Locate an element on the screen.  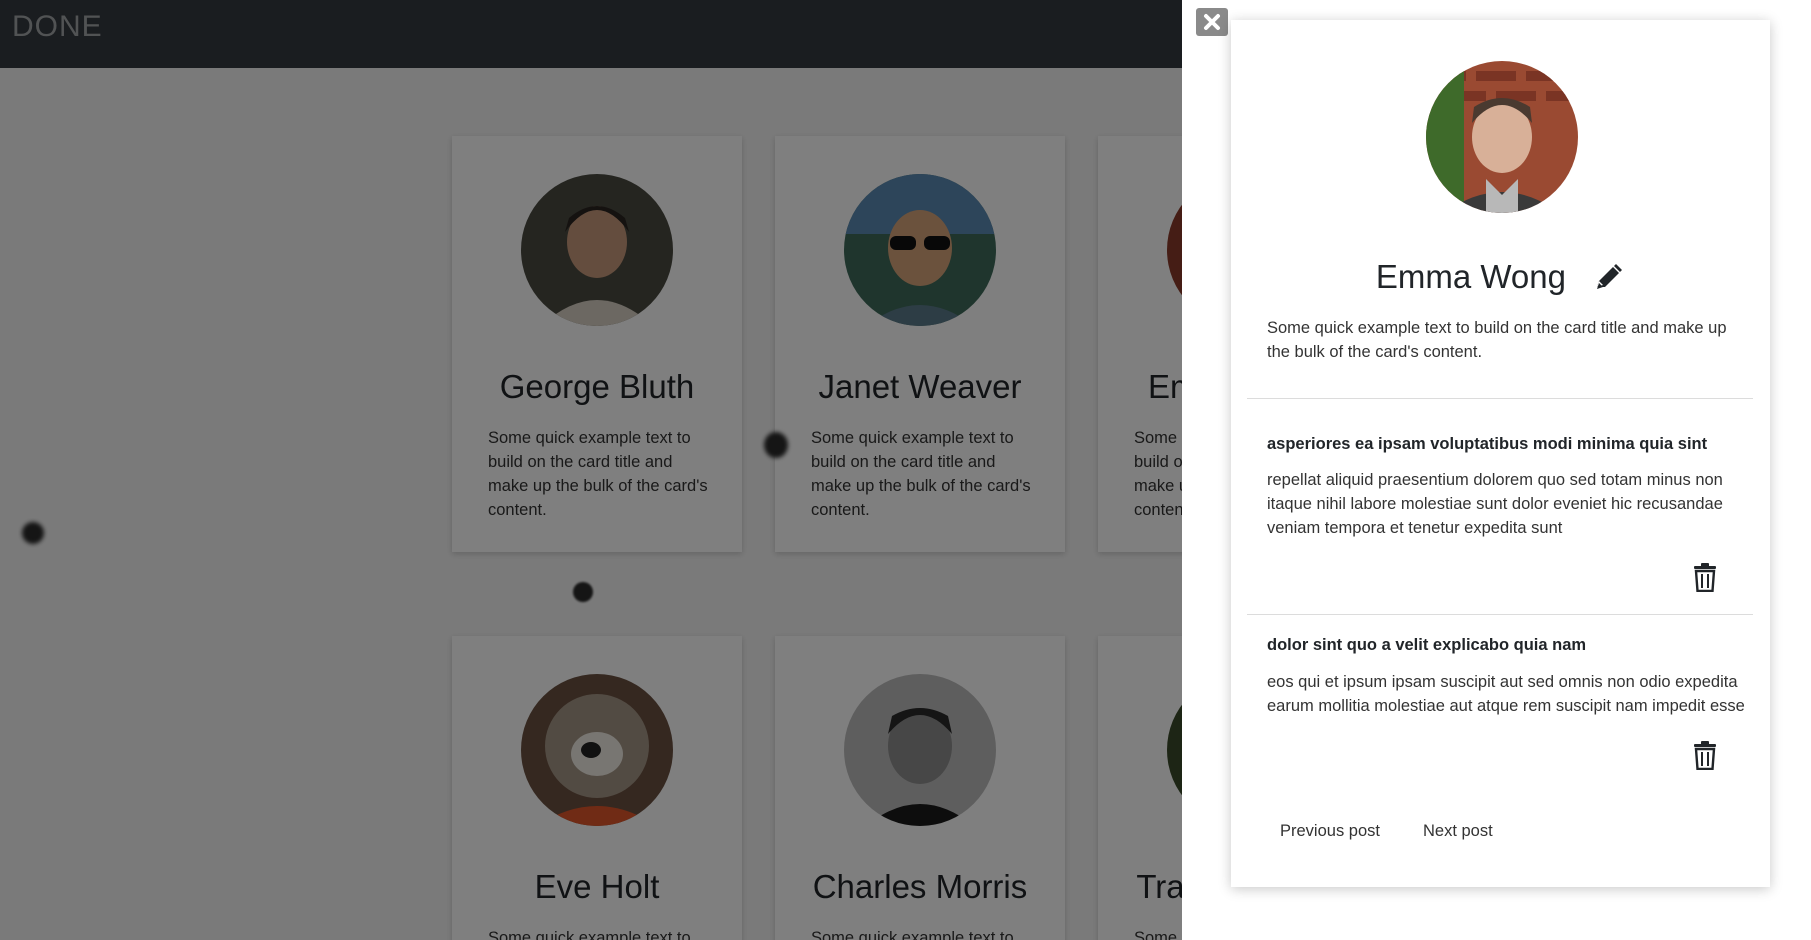
close-button is located at coordinates (1212, 22).